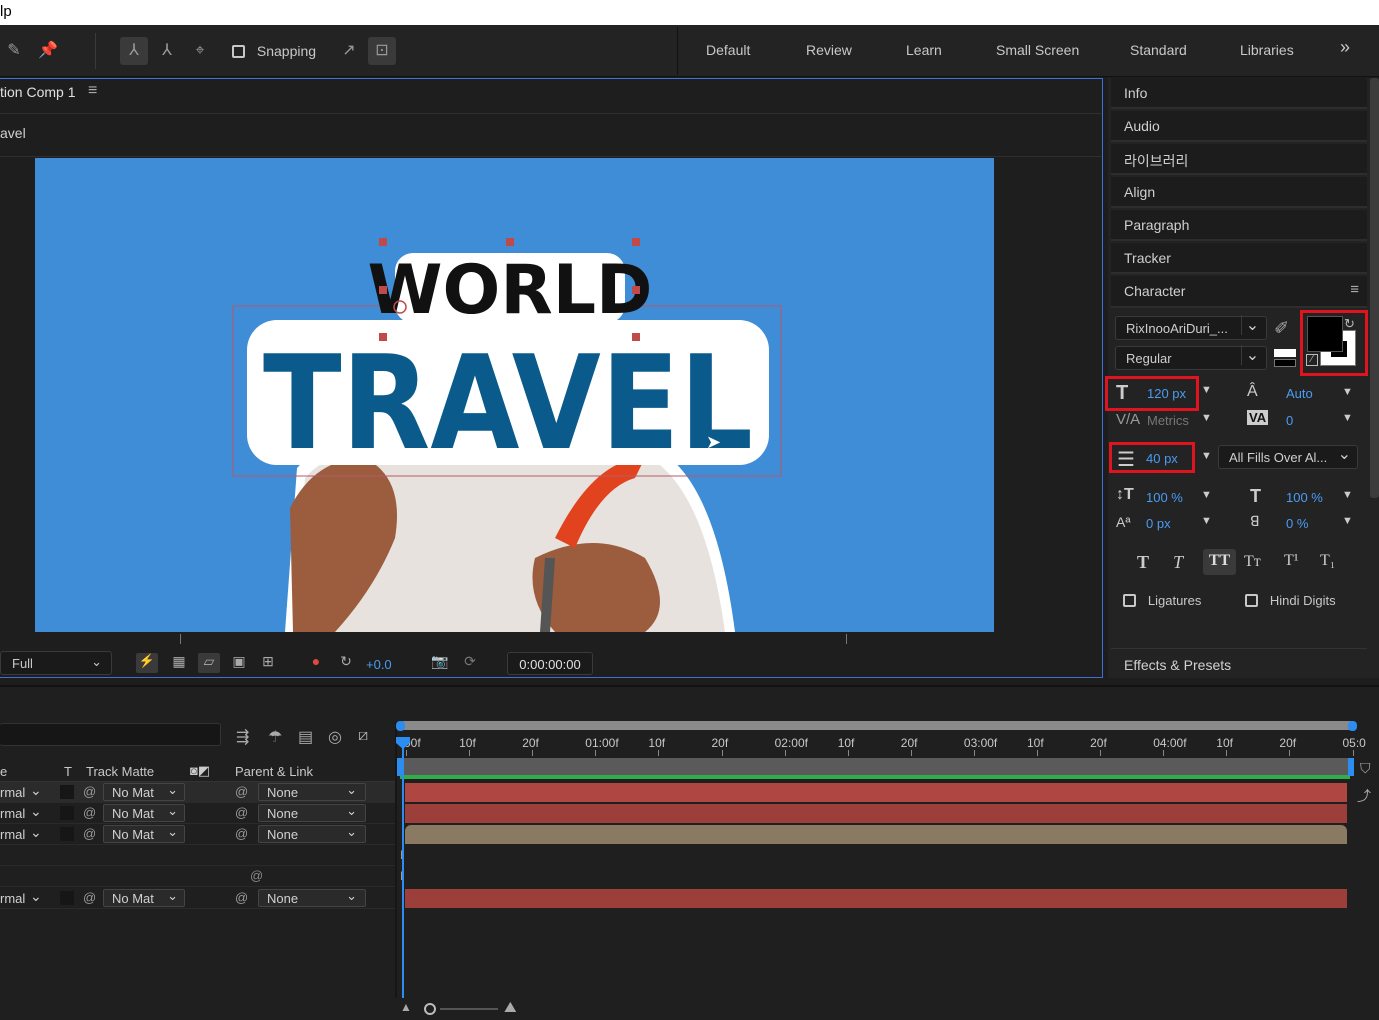 This screenshot has height=1020, width=1379. I want to click on graph-editor-icon: ⧄, so click(363, 736).